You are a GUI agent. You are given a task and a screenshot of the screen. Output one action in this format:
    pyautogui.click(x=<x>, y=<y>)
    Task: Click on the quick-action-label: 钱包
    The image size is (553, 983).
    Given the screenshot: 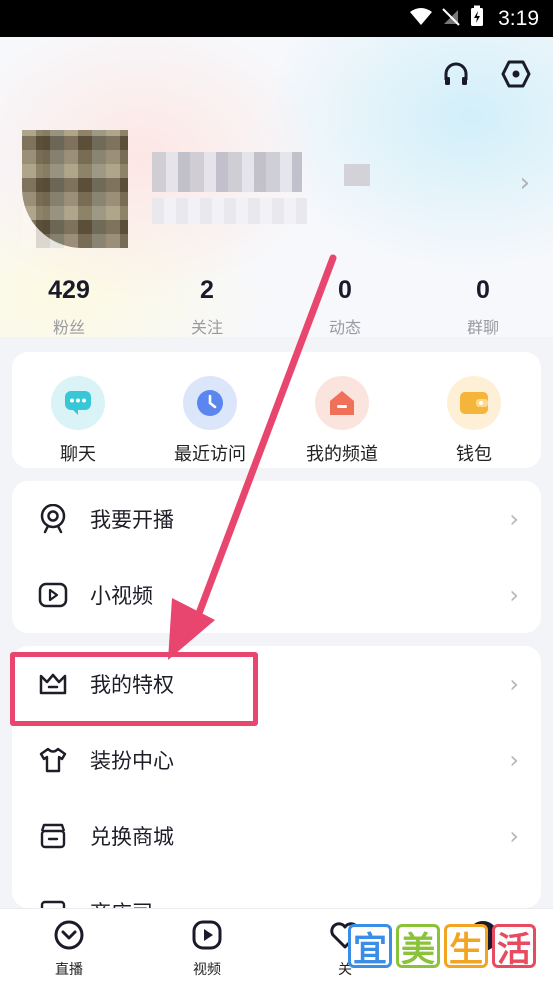 What is the action you would take?
    pyautogui.click(x=474, y=454)
    